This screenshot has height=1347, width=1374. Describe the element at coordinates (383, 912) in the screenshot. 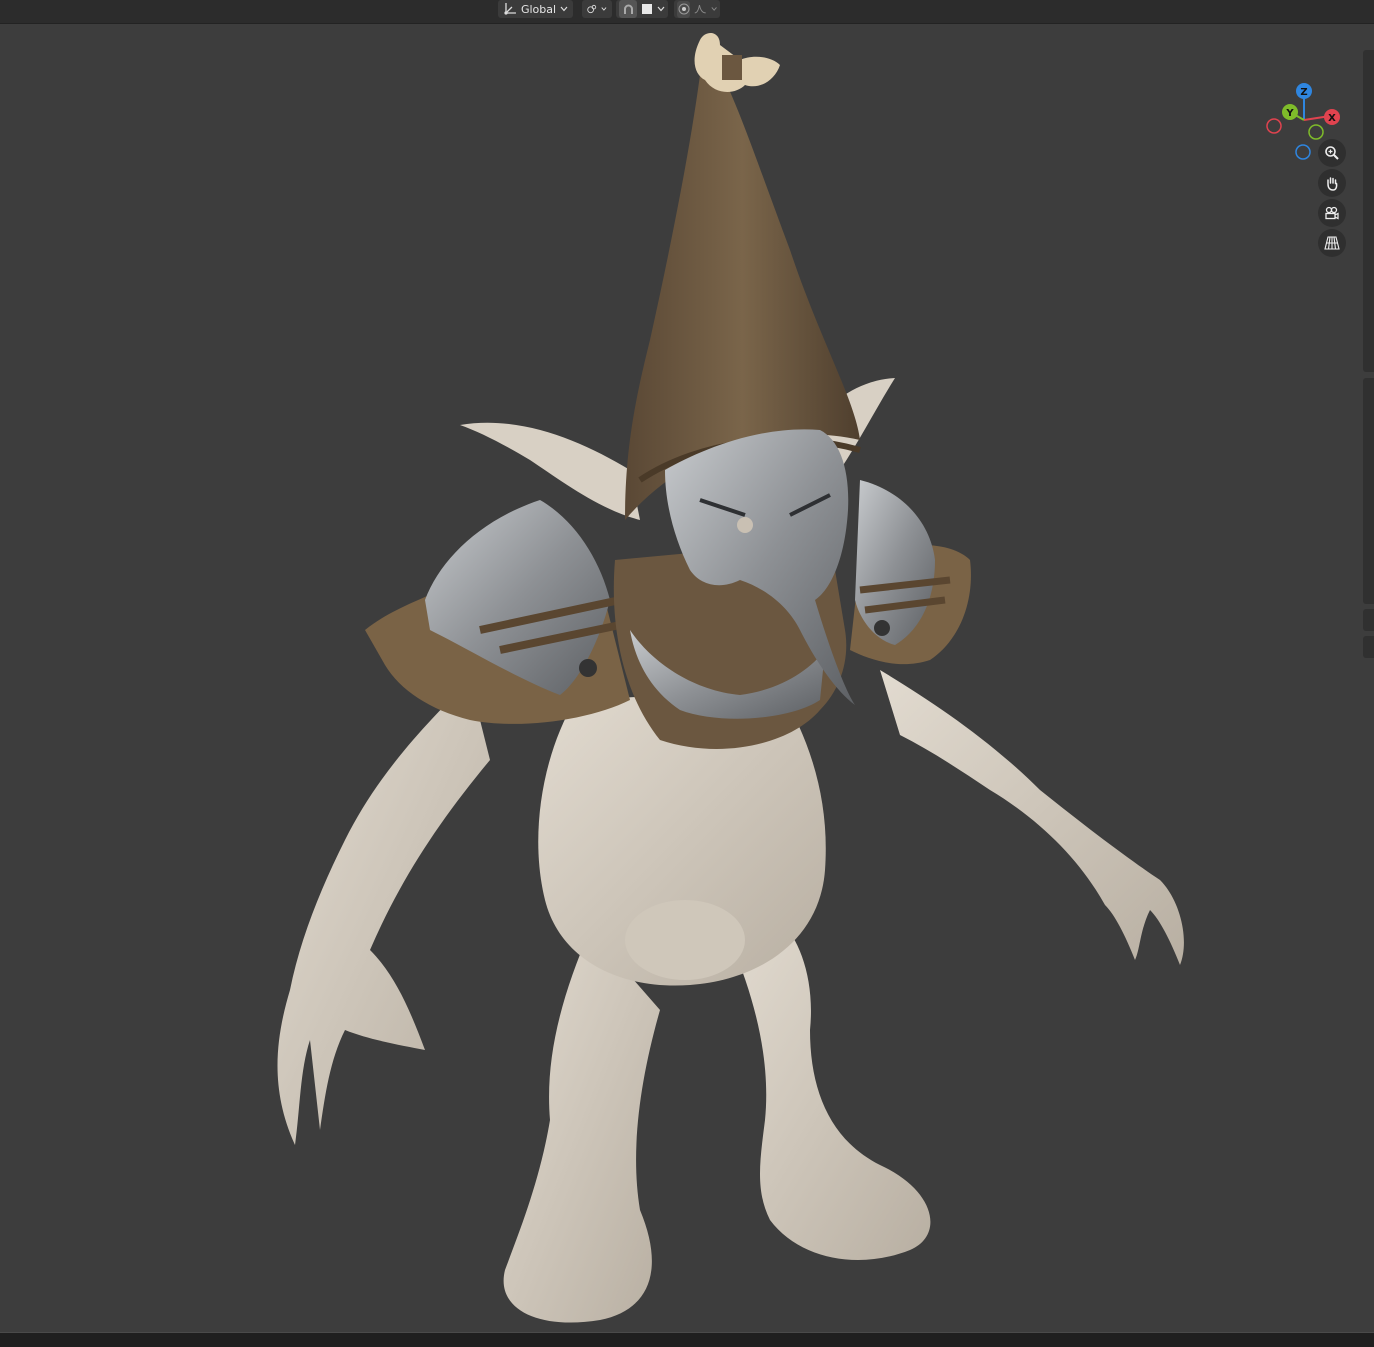

I see `left-arm` at that location.